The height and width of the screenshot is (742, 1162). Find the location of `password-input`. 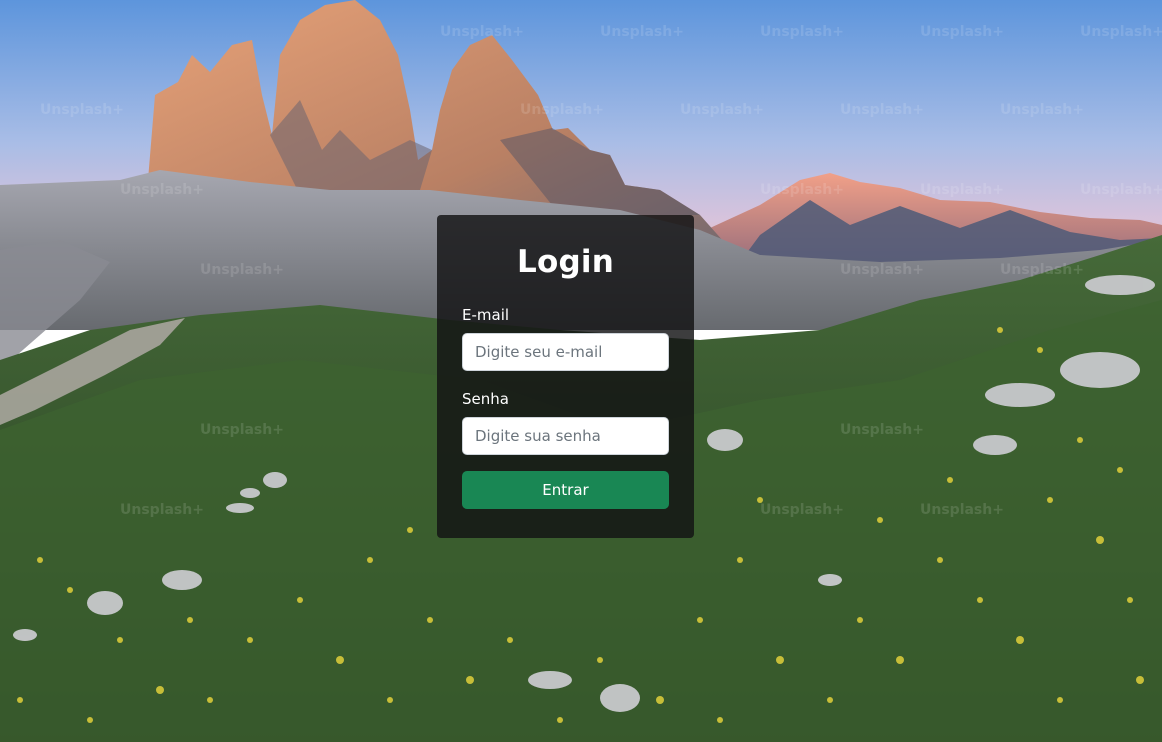

password-input is located at coordinates (565, 436).